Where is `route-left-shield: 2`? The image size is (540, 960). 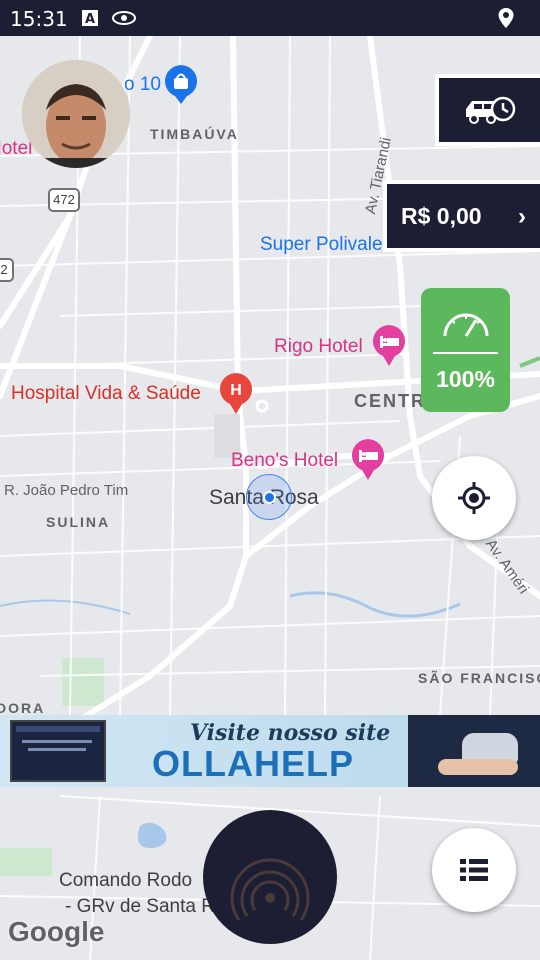
route-left-shield: 2 is located at coordinates (7, 270).